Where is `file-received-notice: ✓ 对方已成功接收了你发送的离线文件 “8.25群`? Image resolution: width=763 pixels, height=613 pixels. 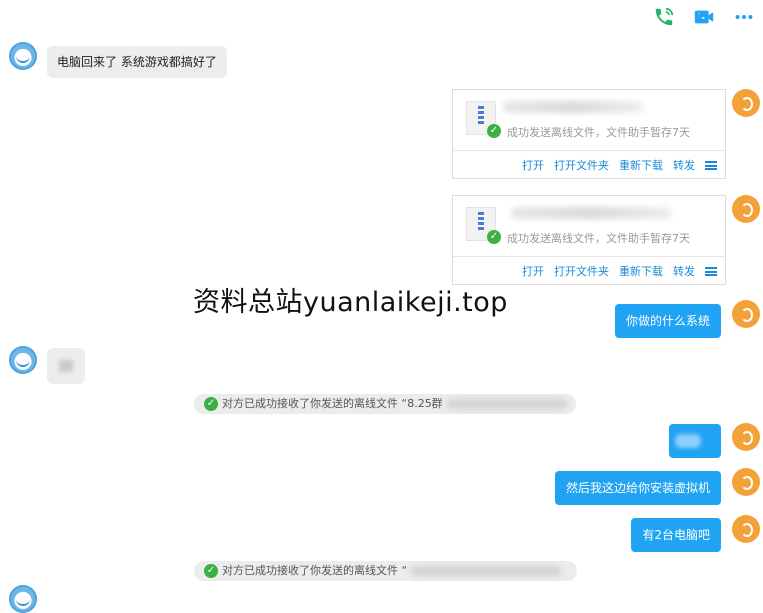 file-received-notice: ✓ 对方已成功接收了你发送的离线文件 “8.25群 is located at coordinates (385, 404).